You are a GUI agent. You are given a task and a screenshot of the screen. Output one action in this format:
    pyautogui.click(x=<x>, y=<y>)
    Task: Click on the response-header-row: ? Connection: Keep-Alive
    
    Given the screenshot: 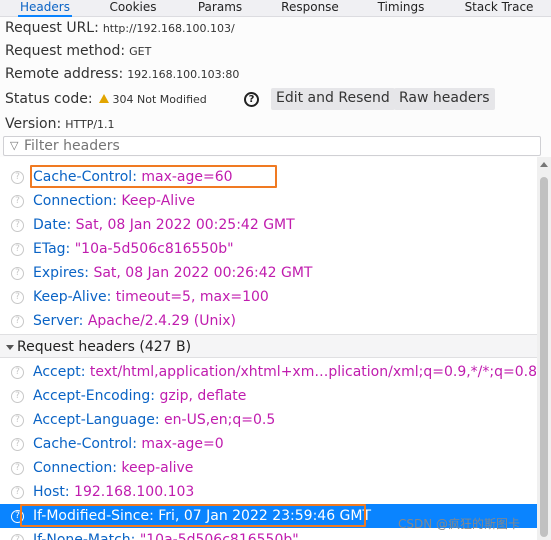 What is the action you would take?
    pyautogui.click(x=268, y=201)
    